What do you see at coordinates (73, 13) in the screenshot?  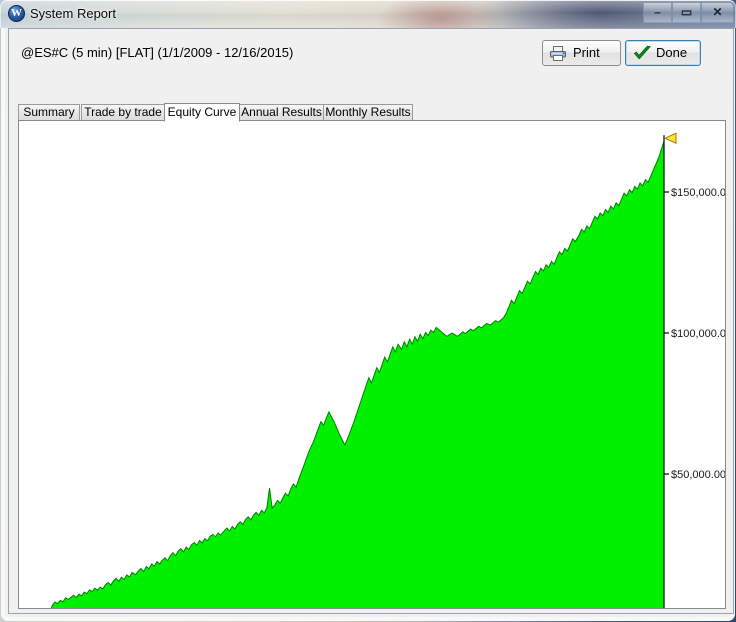 I see `window-title: System Report` at bounding box center [73, 13].